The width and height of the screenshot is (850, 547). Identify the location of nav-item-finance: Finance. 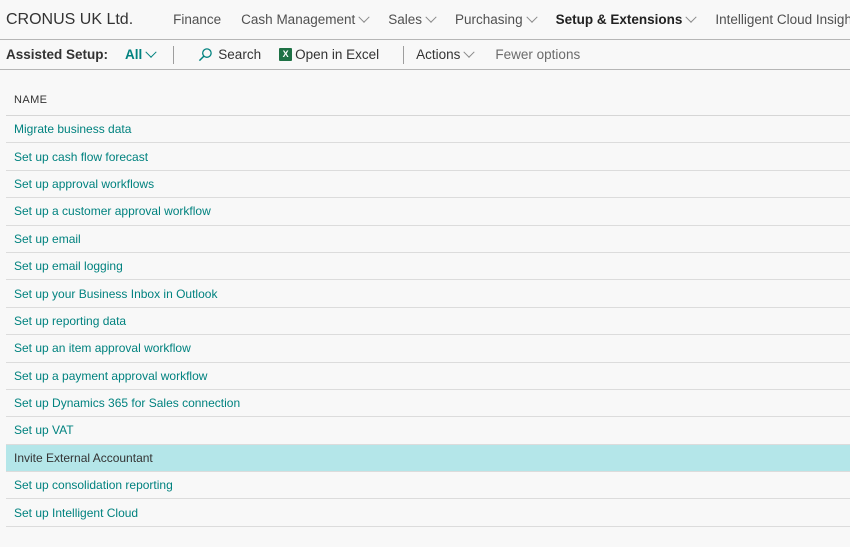
(197, 19).